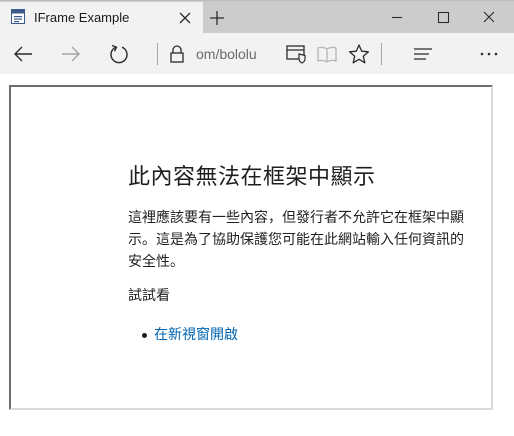 The height and width of the screenshot is (436, 514). I want to click on minimize-button, so click(397, 17).